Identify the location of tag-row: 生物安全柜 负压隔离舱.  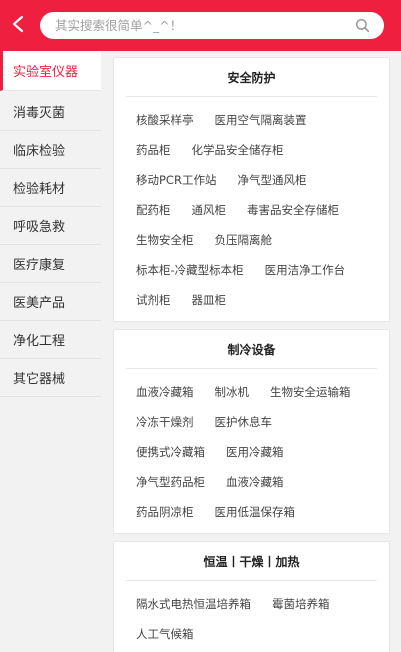
(262, 240).